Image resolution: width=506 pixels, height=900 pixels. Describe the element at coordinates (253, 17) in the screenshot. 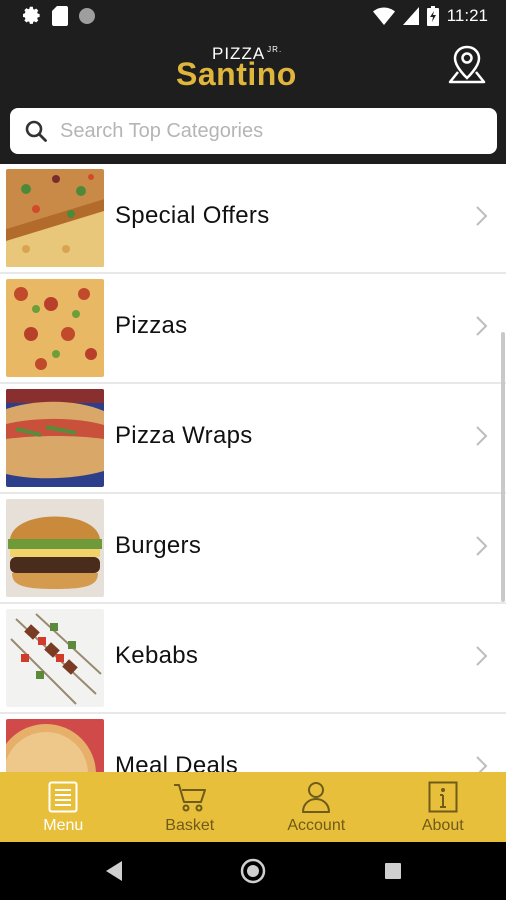

I see `status-bar: 11:21` at that location.